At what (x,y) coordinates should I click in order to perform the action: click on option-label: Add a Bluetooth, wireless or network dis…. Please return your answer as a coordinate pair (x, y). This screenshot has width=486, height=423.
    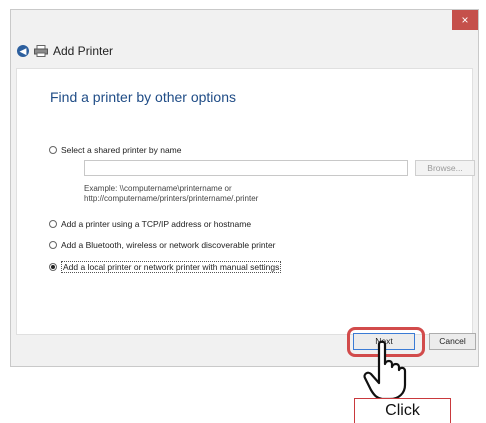
    Looking at the image, I should click on (168, 245).